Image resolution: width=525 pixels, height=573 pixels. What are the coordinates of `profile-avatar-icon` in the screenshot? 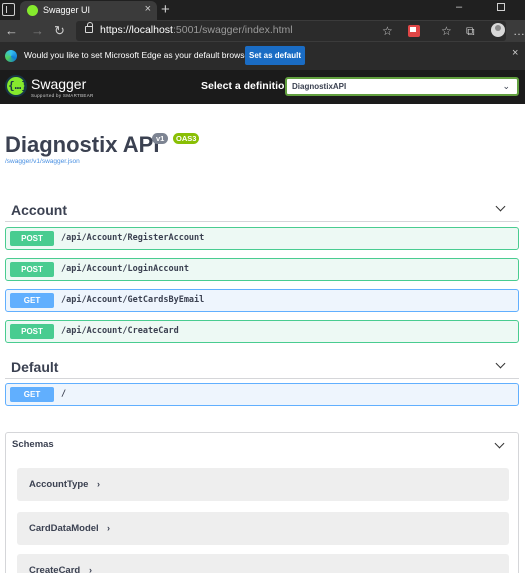 It's located at (498, 30).